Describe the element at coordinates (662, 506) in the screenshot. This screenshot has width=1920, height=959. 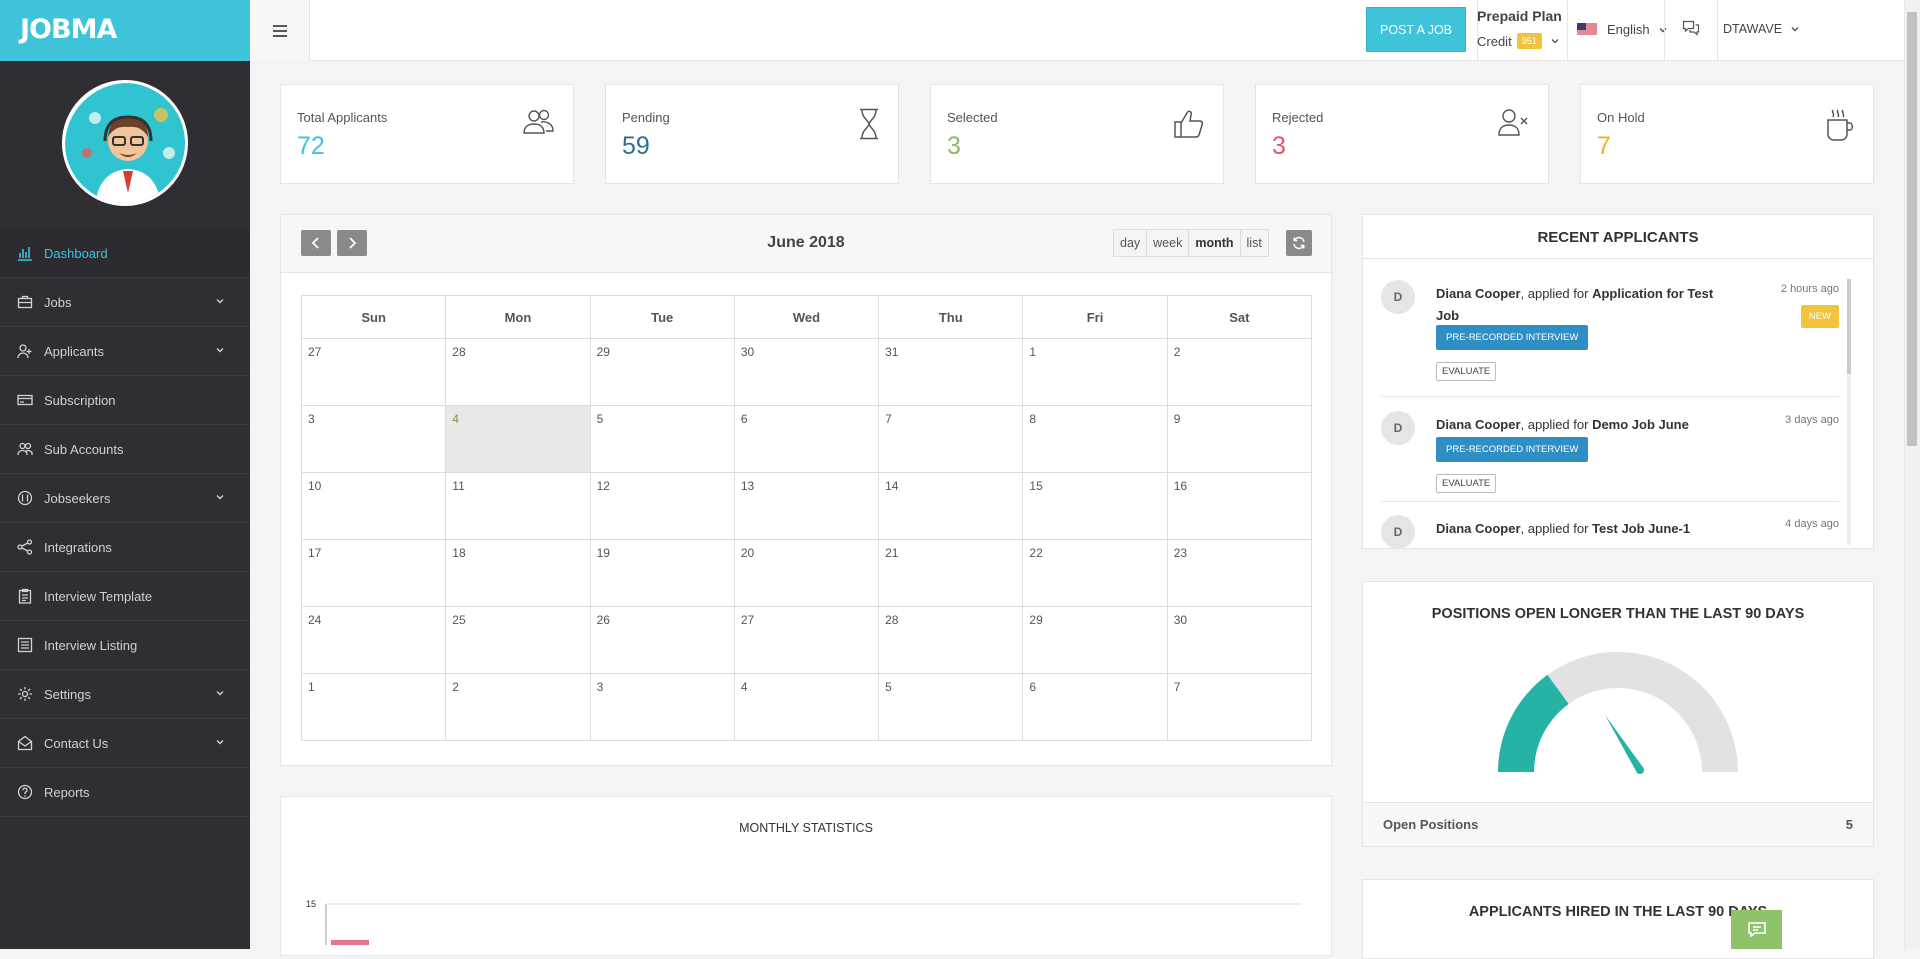
I see `calendar-day-cell: 12` at that location.